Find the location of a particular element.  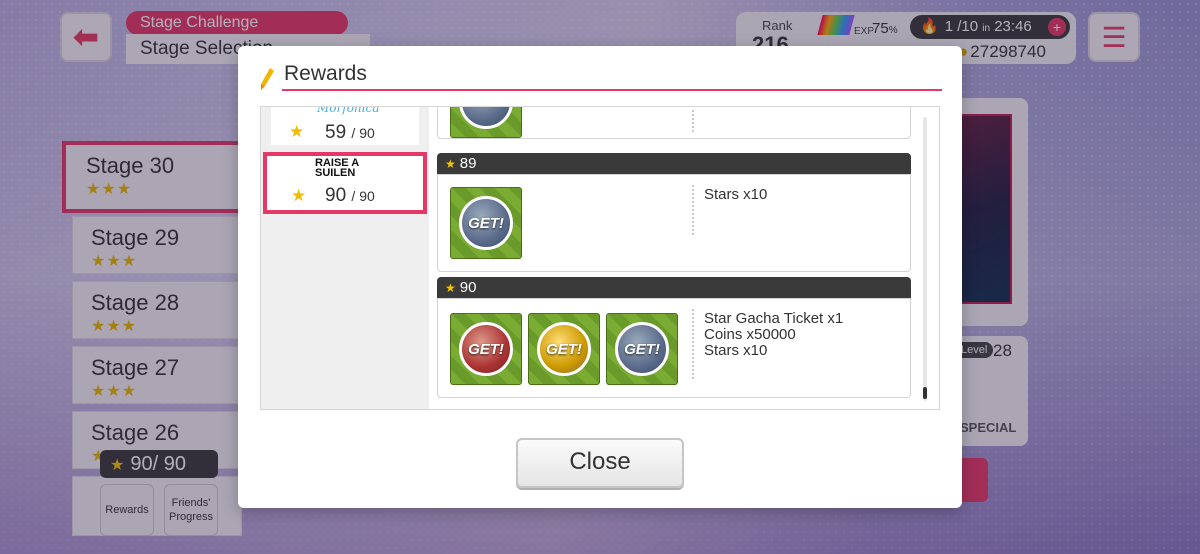

tier-header: ★ 89 is located at coordinates (674, 163).